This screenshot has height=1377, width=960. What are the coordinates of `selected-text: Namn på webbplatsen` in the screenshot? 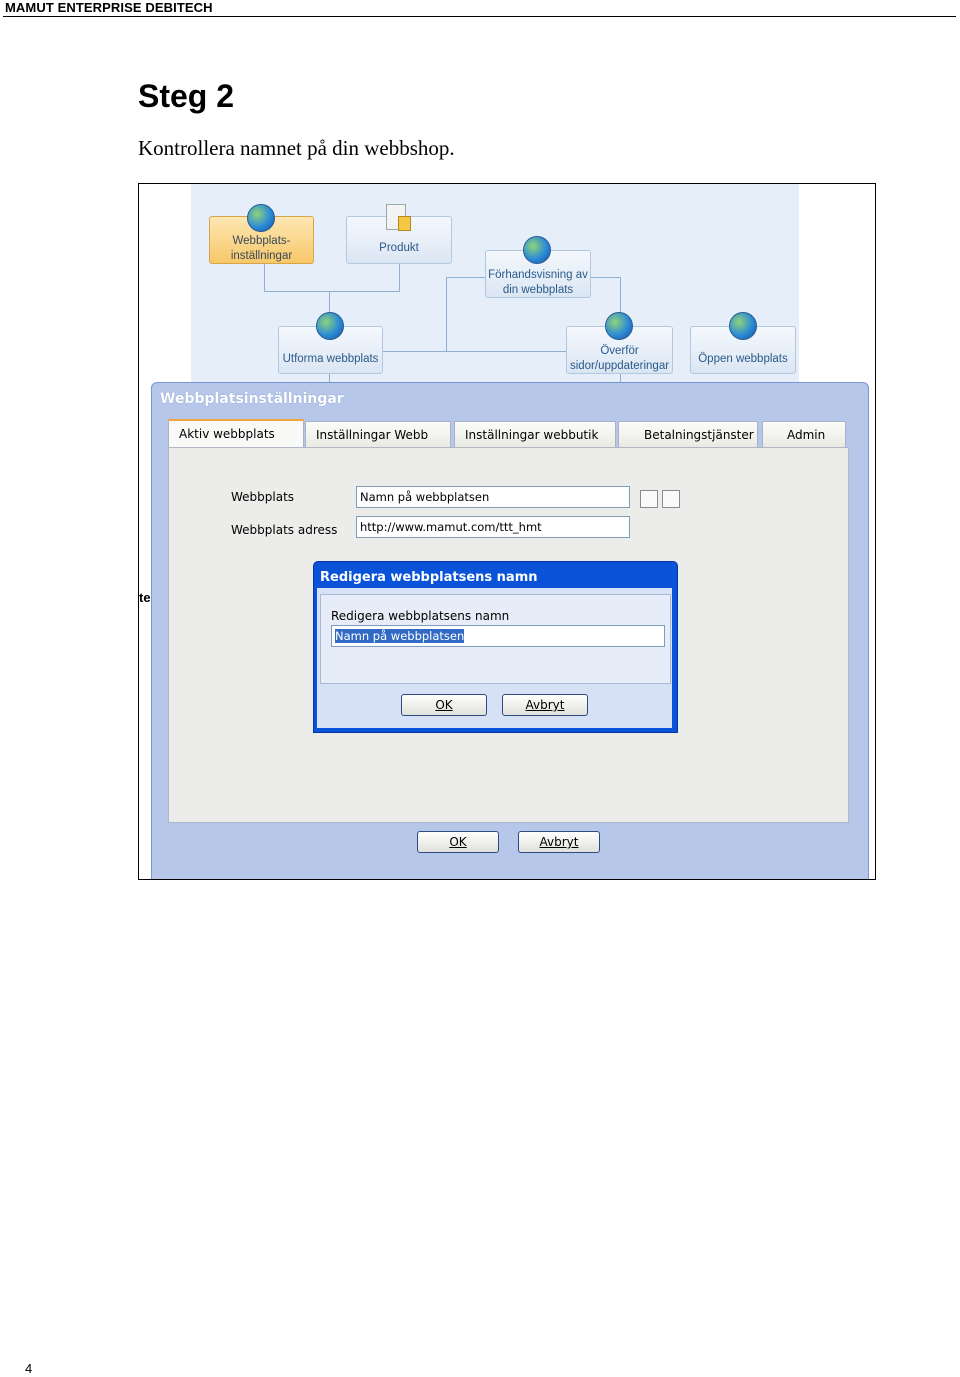 It's located at (400, 636).